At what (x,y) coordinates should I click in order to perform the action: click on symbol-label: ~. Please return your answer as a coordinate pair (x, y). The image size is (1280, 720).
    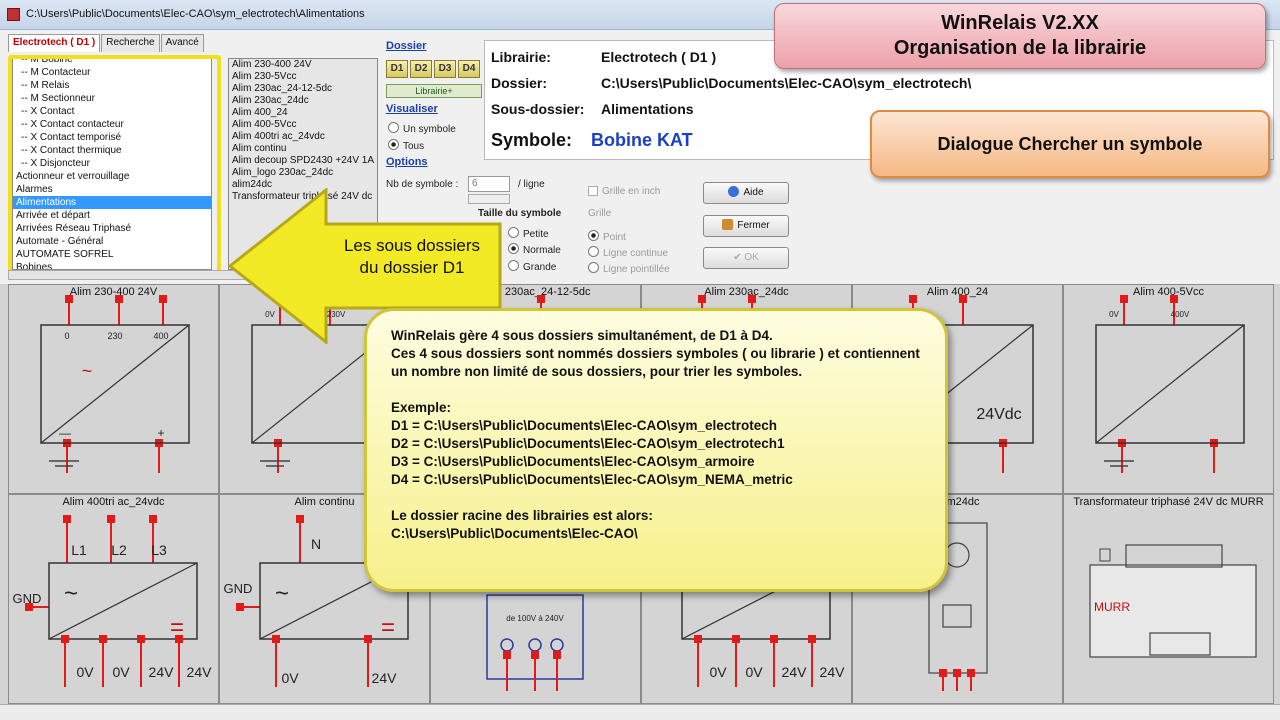
    Looking at the image, I should click on (282, 593).